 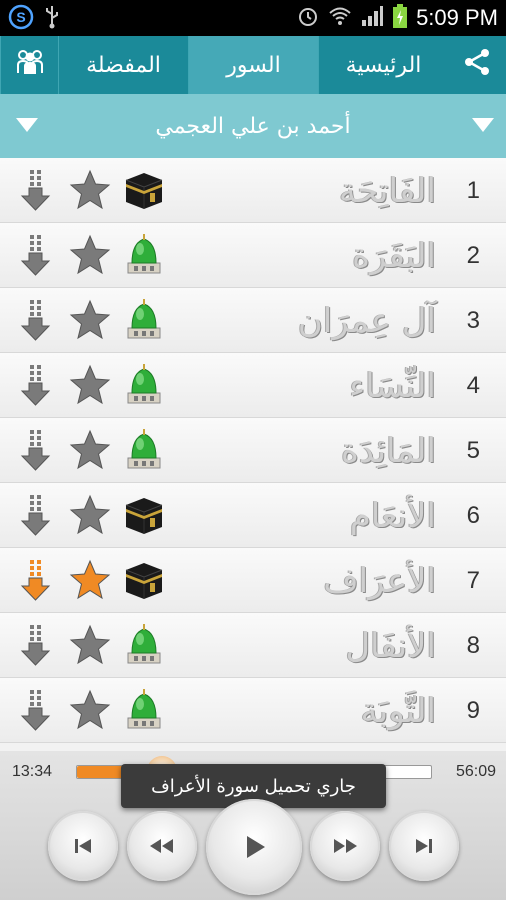 What do you see at coordinates (253, 515) in the screenshot?
I see `surah-row: 6 الأنعَام` at bounding box center [253, 515].